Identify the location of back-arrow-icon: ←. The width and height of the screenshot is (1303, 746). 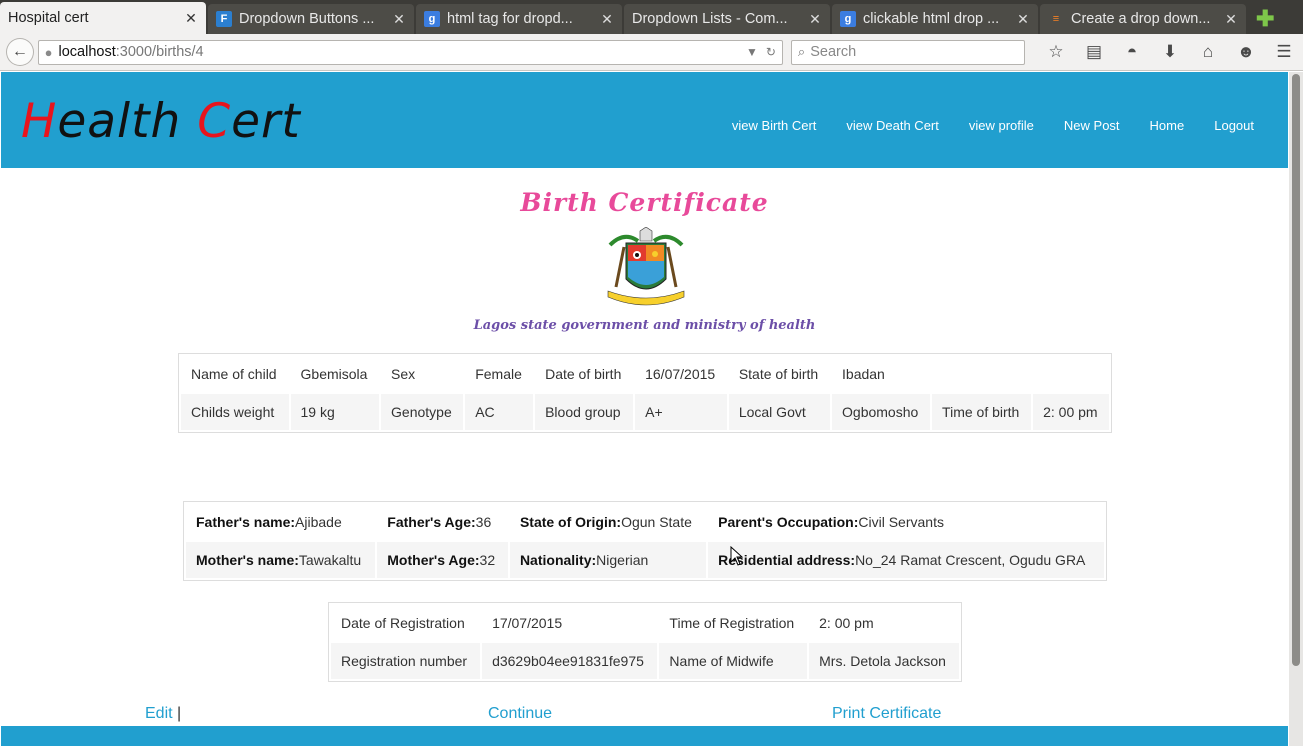
(20, 52).